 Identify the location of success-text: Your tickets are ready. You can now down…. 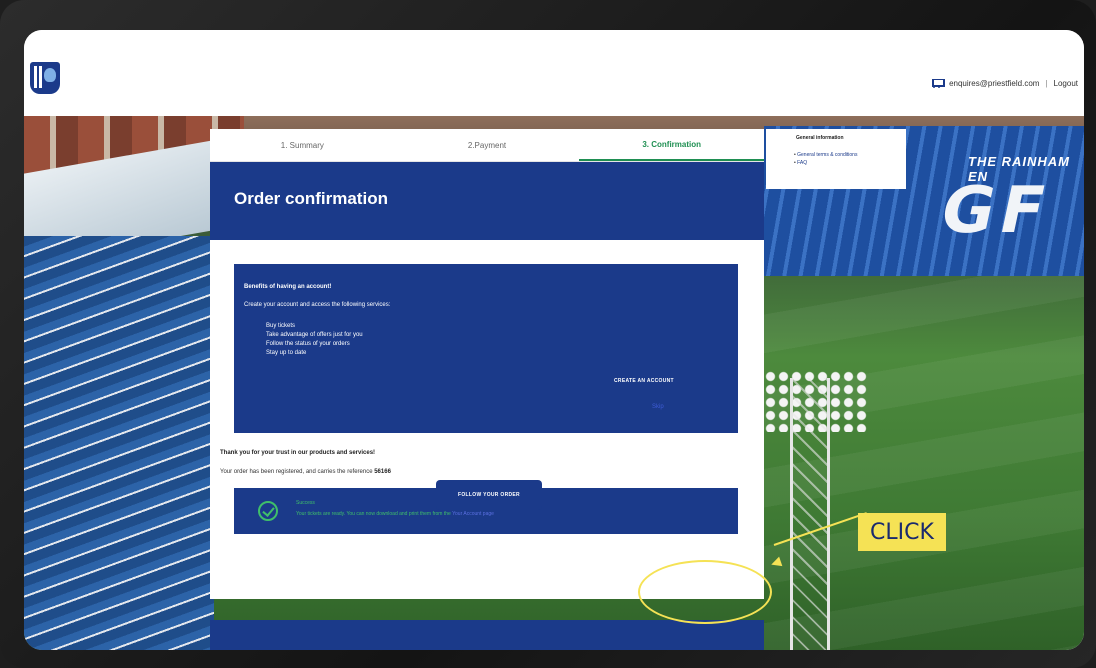
(395, 514).